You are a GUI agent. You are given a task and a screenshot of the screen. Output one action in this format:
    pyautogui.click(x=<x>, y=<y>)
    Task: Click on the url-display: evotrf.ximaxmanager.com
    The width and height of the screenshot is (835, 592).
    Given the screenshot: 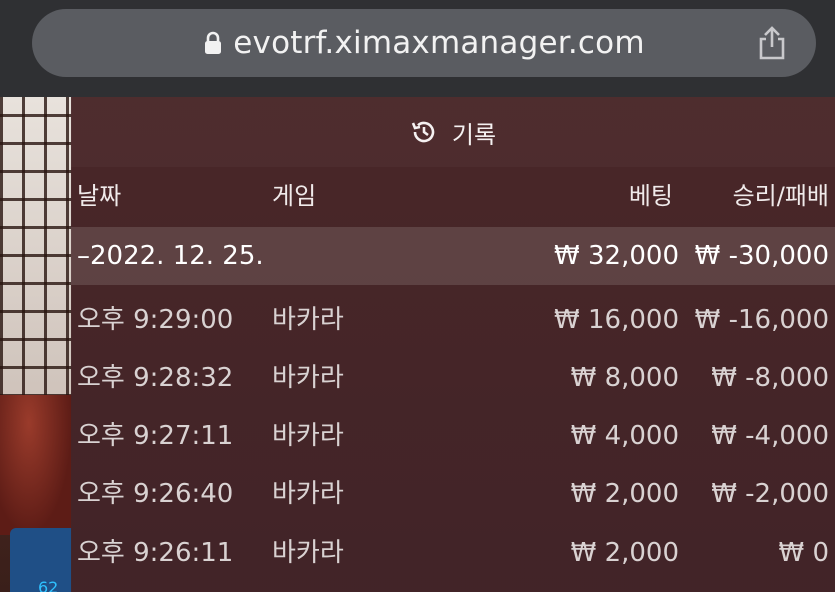 What is the action you would take?
    pyautogui.click(x=424, y=43)
    